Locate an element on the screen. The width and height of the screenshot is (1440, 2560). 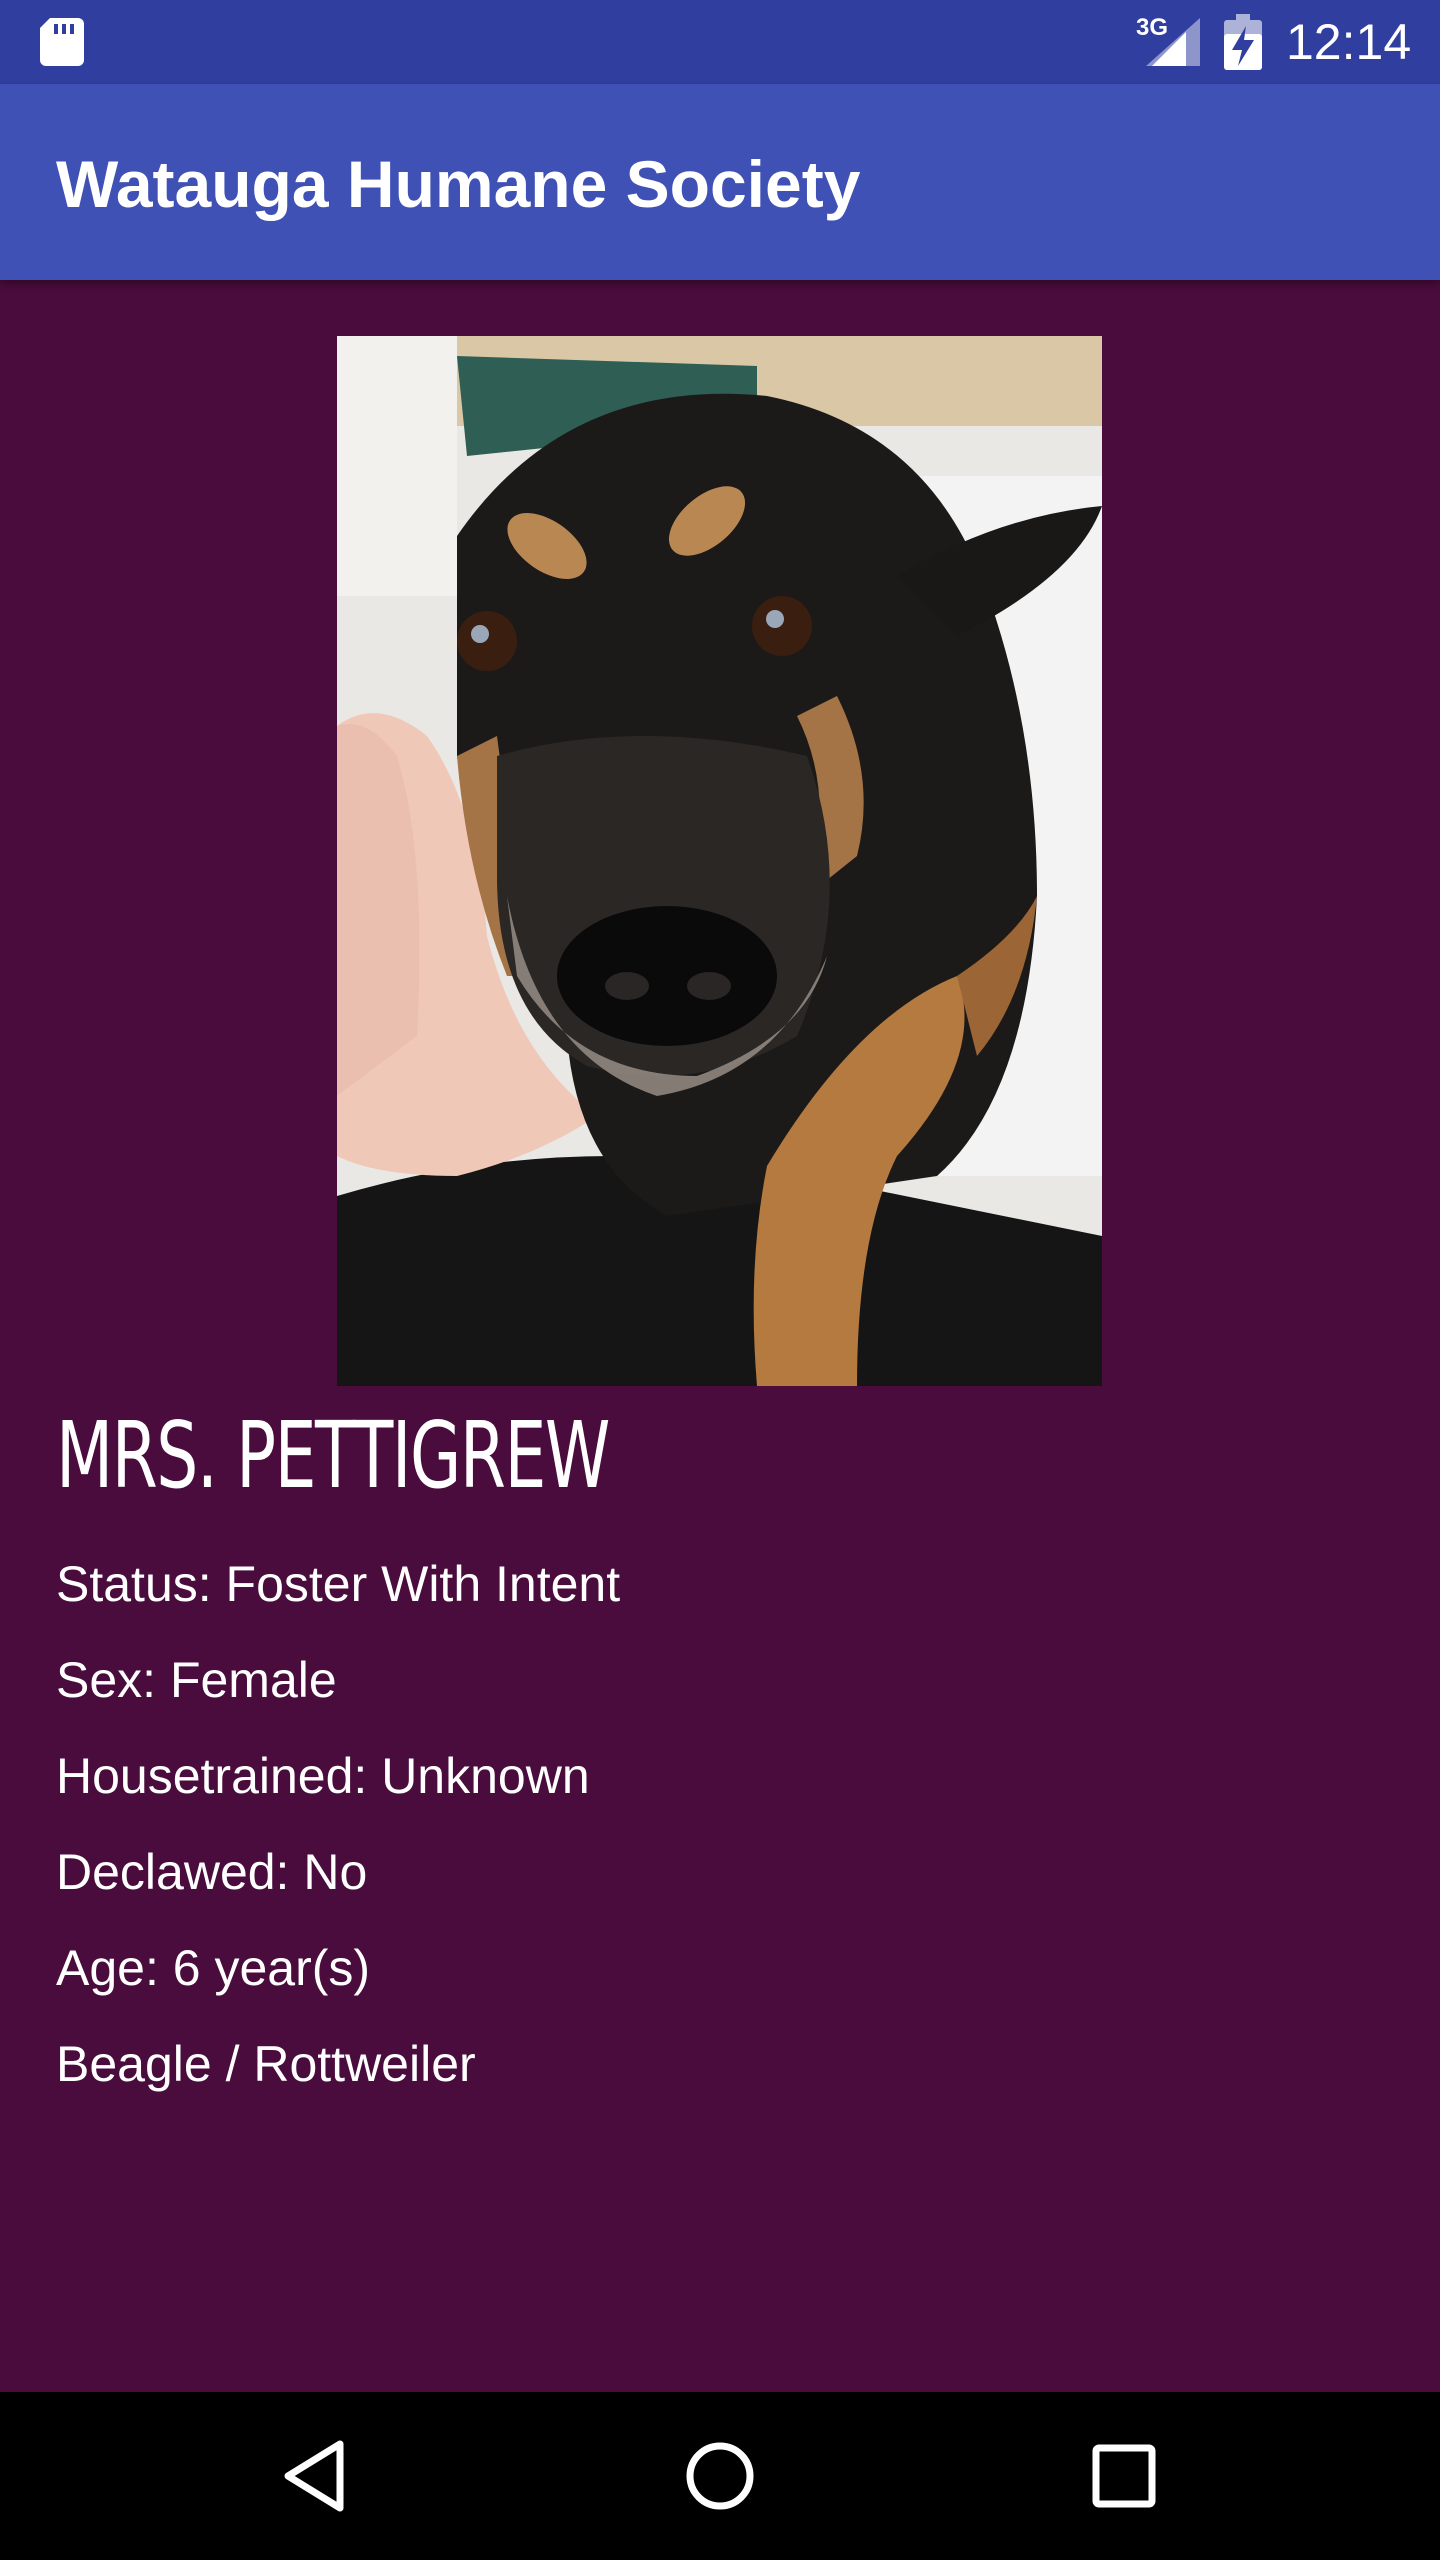
back-icon is located at coordinates (316, 2476).